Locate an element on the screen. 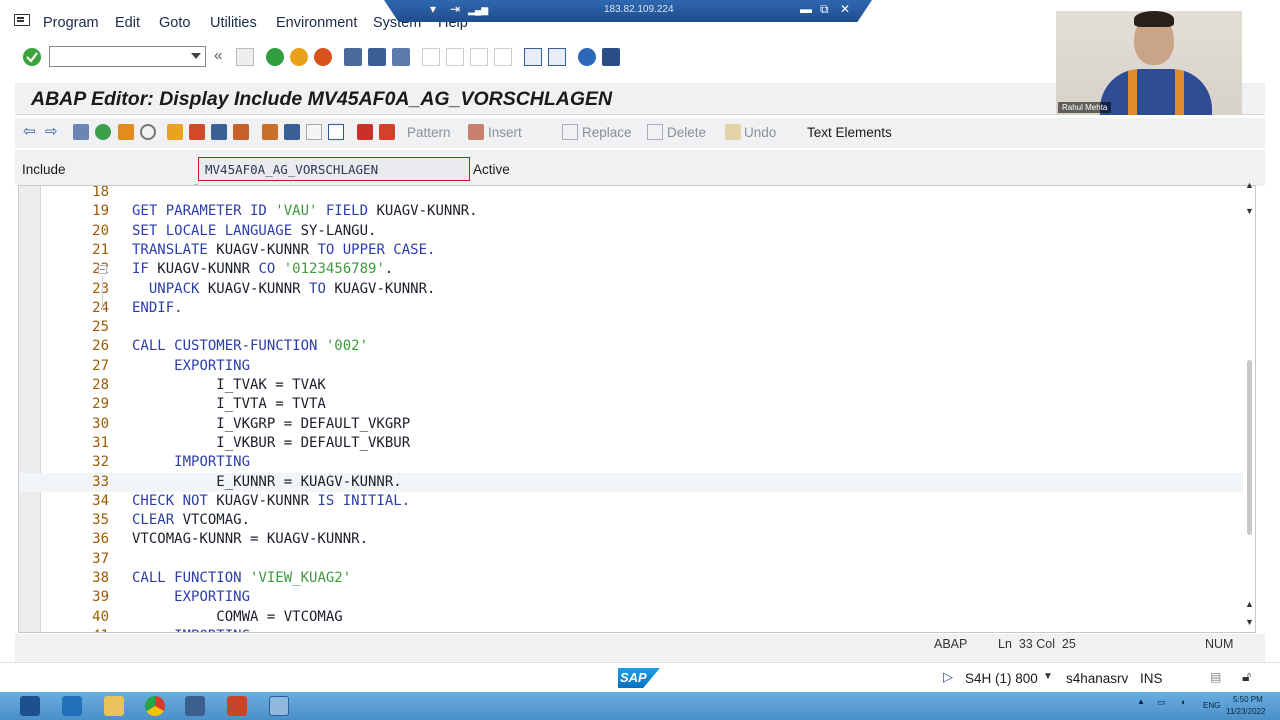  find-next-icon is located at coordinates (401, 57).